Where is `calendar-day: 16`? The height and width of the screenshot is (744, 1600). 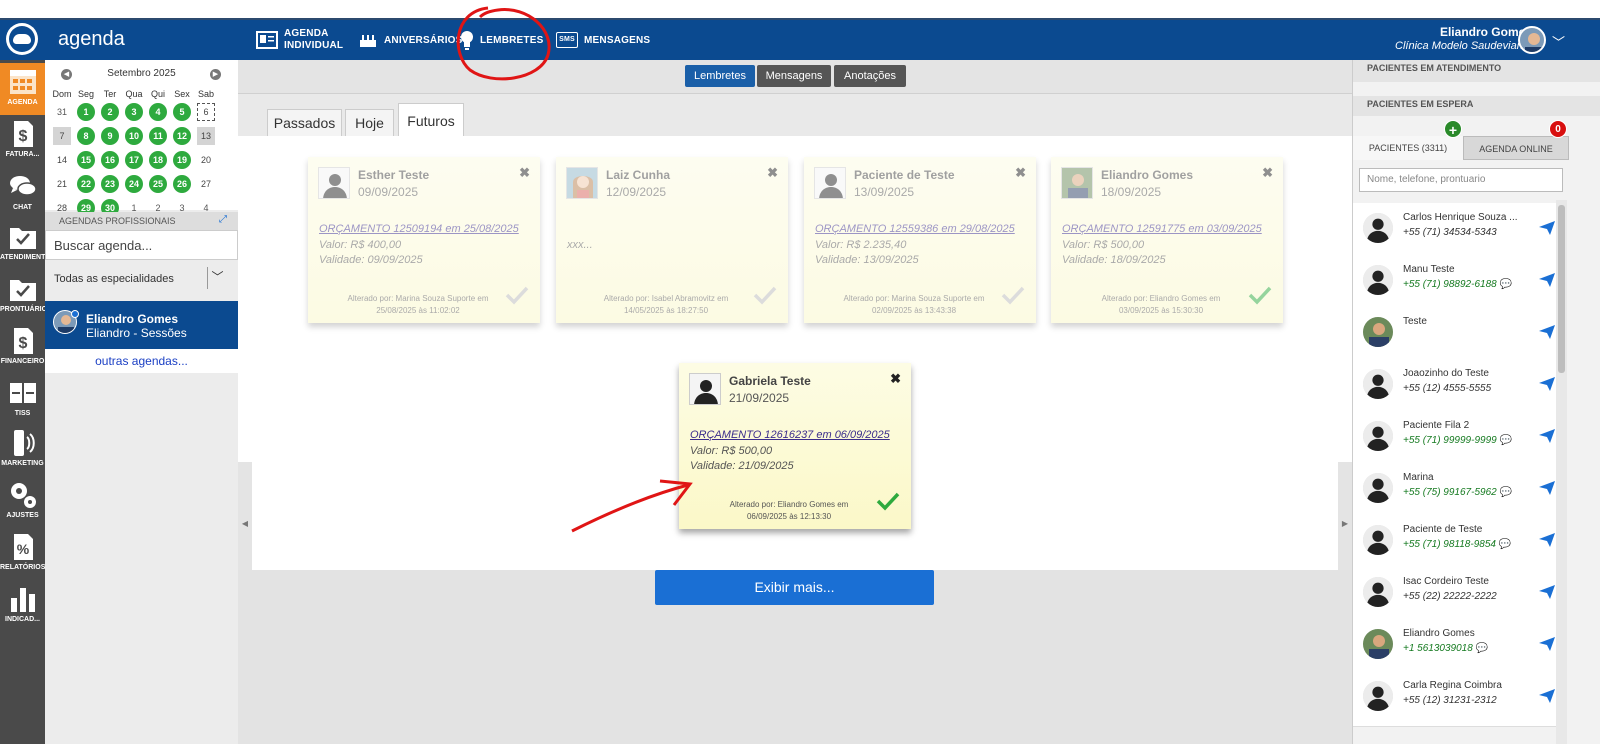
calendar-day: 16 is located at coordinates (110, 160).